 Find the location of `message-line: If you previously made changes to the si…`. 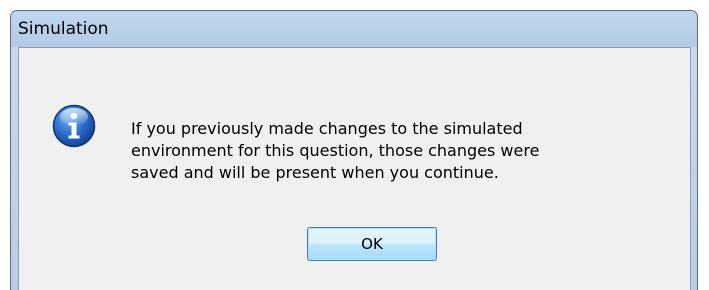

message-line: If you previously made changes to the si… is located at coordinates (327, 128).